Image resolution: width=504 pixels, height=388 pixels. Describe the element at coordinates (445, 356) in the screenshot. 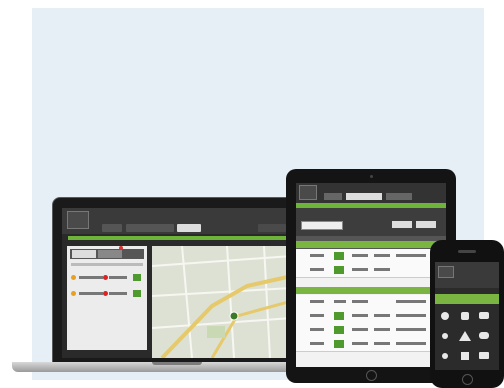

I see `user-icon` at that location.